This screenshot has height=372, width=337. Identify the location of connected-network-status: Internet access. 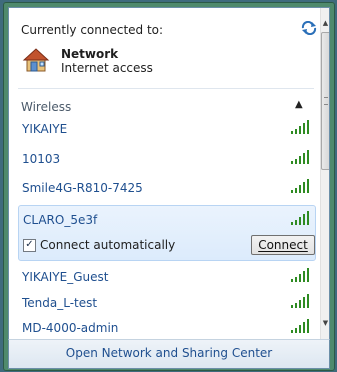
(107, 68).